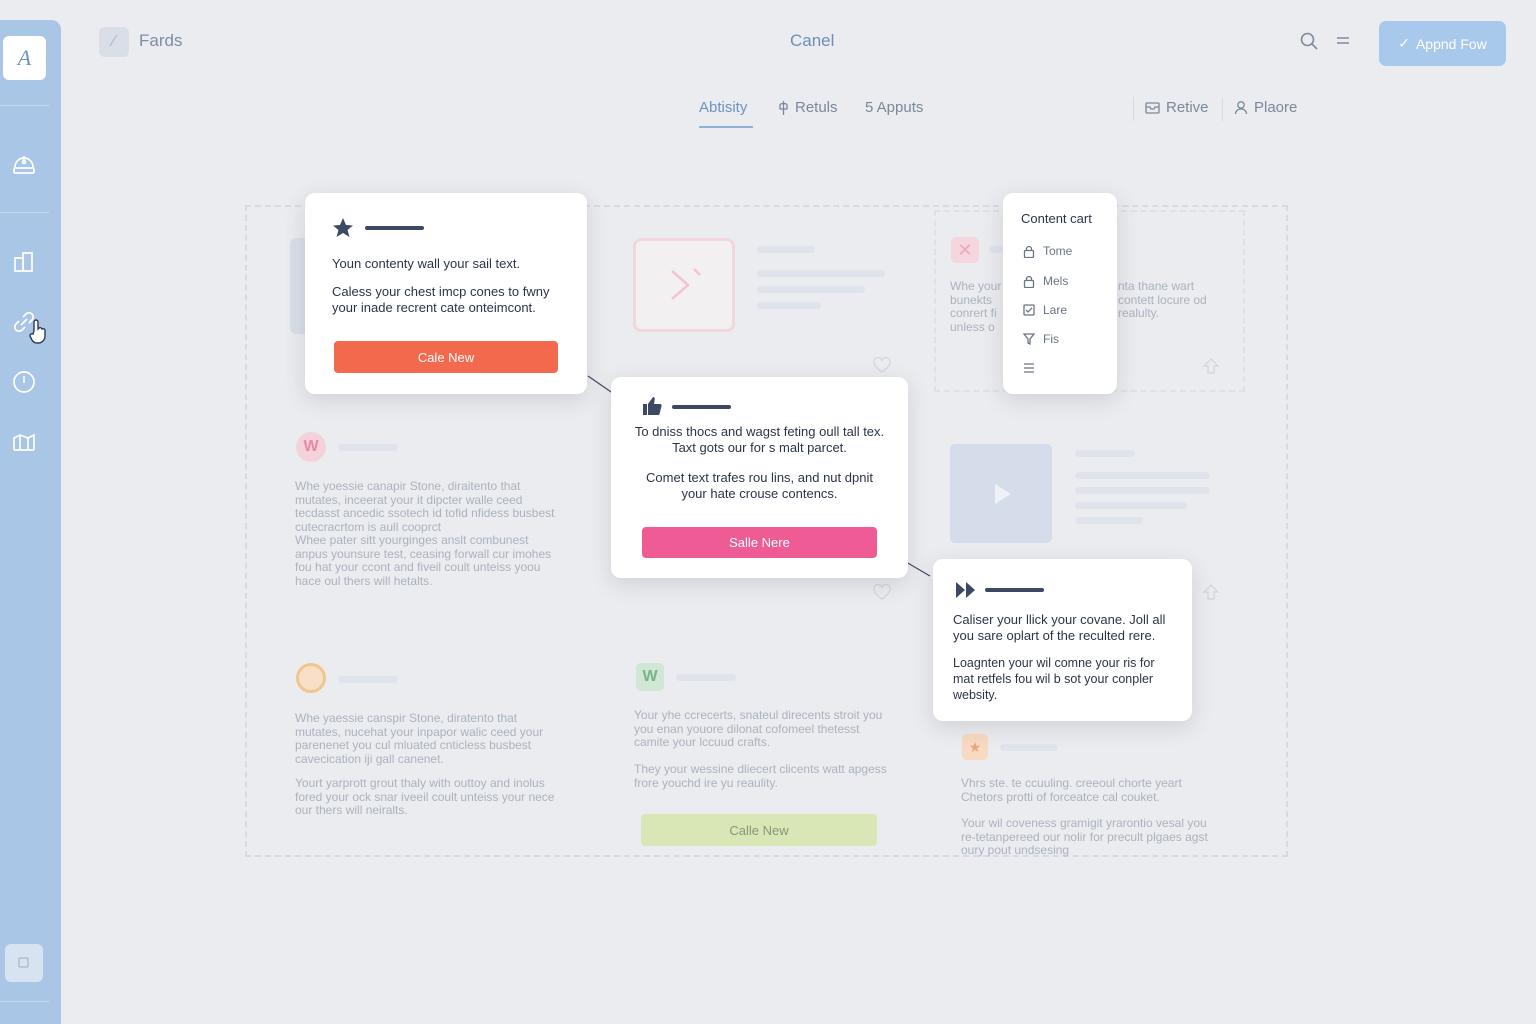  What do you see at coordinates (1029, 281) in the screenshot?
I see `lock-icon` at bounding box center [1029, 281].